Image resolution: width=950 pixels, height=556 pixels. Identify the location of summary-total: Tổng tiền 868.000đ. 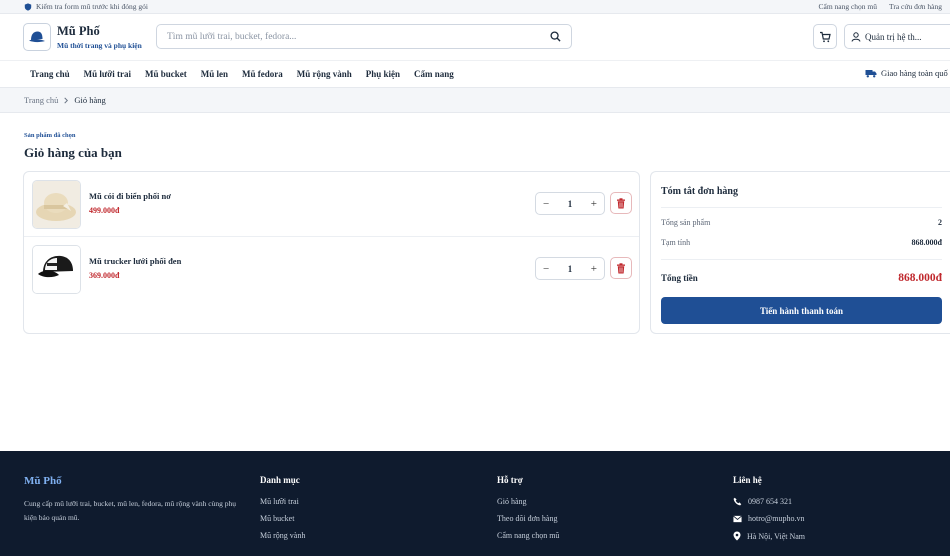
(801, 278).